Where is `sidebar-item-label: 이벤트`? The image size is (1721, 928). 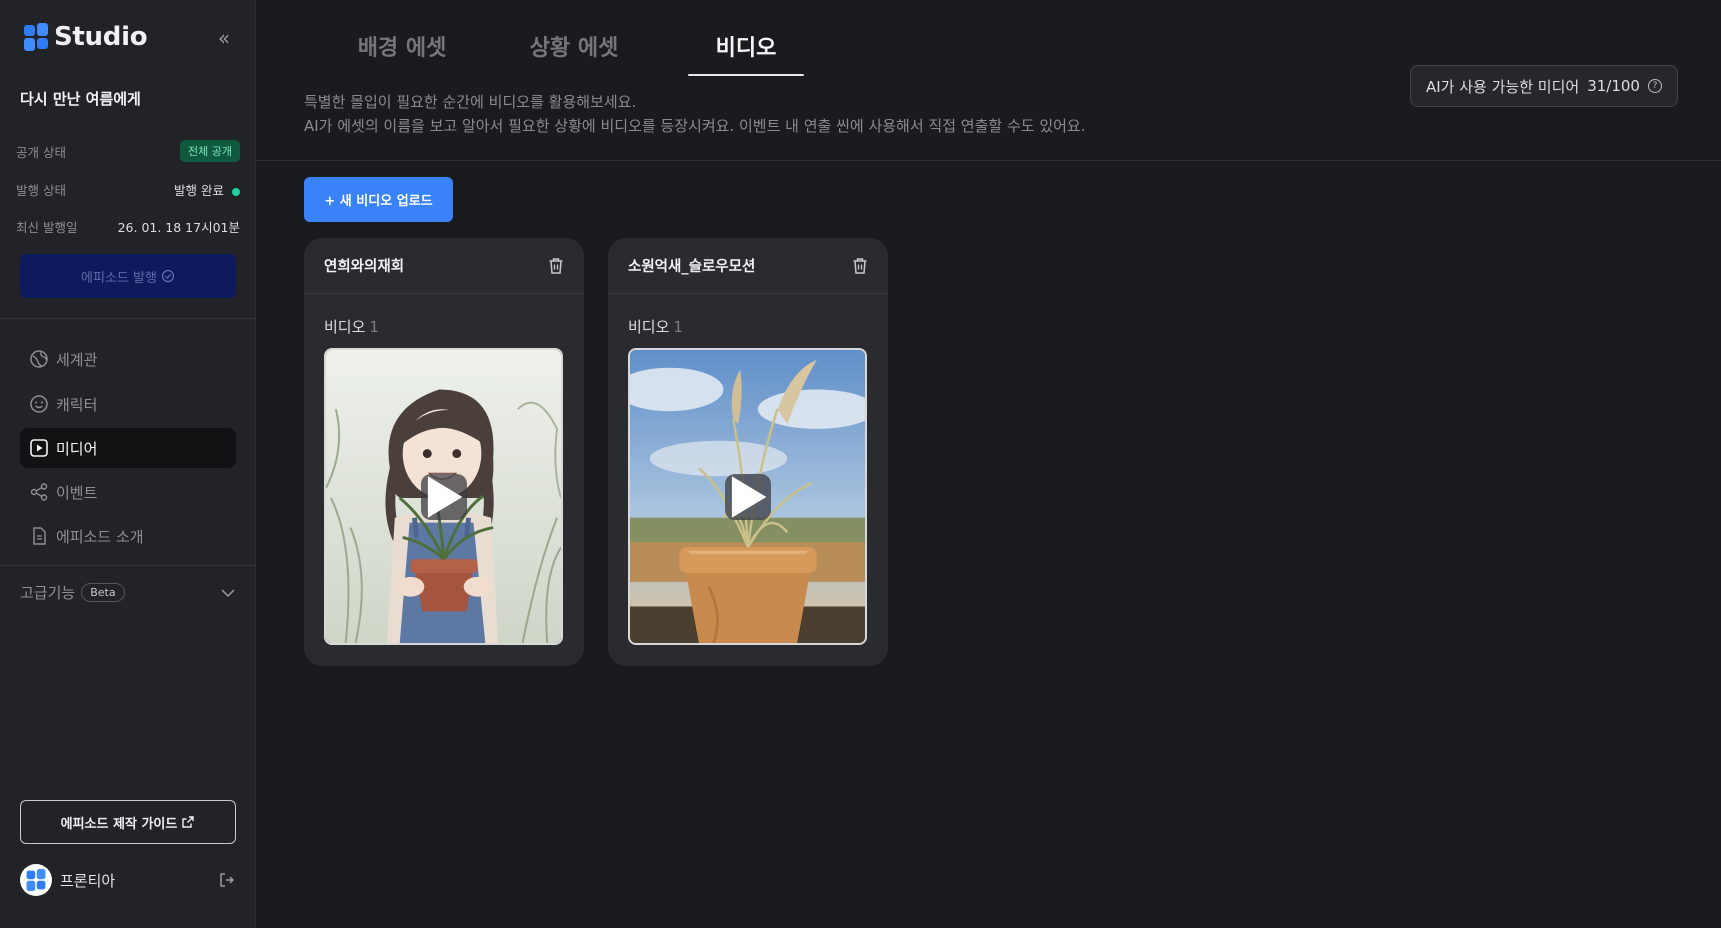 sidebar-item-label: 이벤트 is located at coordinates (77, 492).